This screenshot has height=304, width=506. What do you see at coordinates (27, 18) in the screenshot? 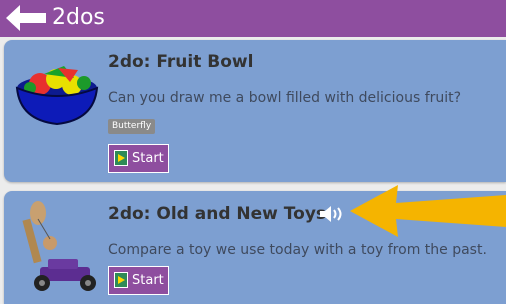
I see `back-arrow-icon` at bounding box center [27, 18].